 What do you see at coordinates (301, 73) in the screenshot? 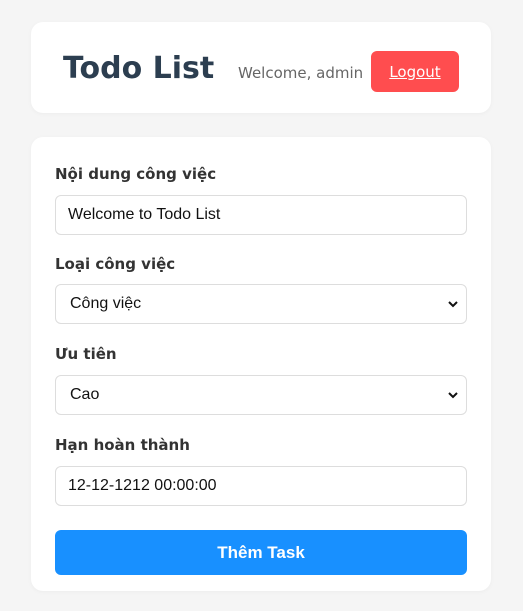
I see `welcome-text: Welcome, admin` at bounding box center [301, 73].